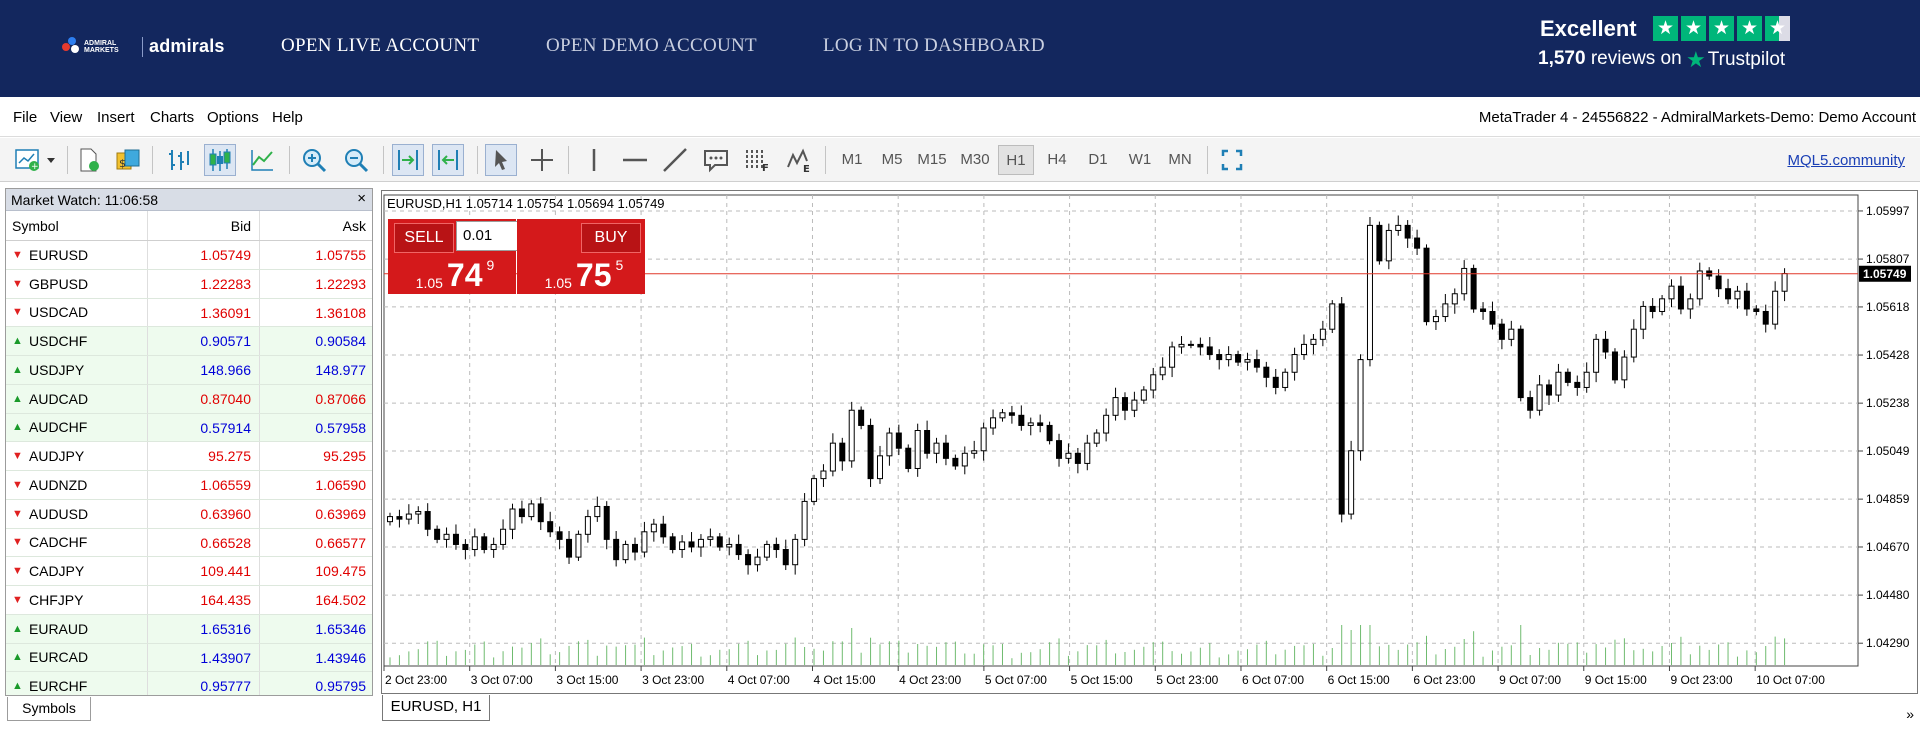  I want to click on tf-mn: MN, so click(1180, 160).